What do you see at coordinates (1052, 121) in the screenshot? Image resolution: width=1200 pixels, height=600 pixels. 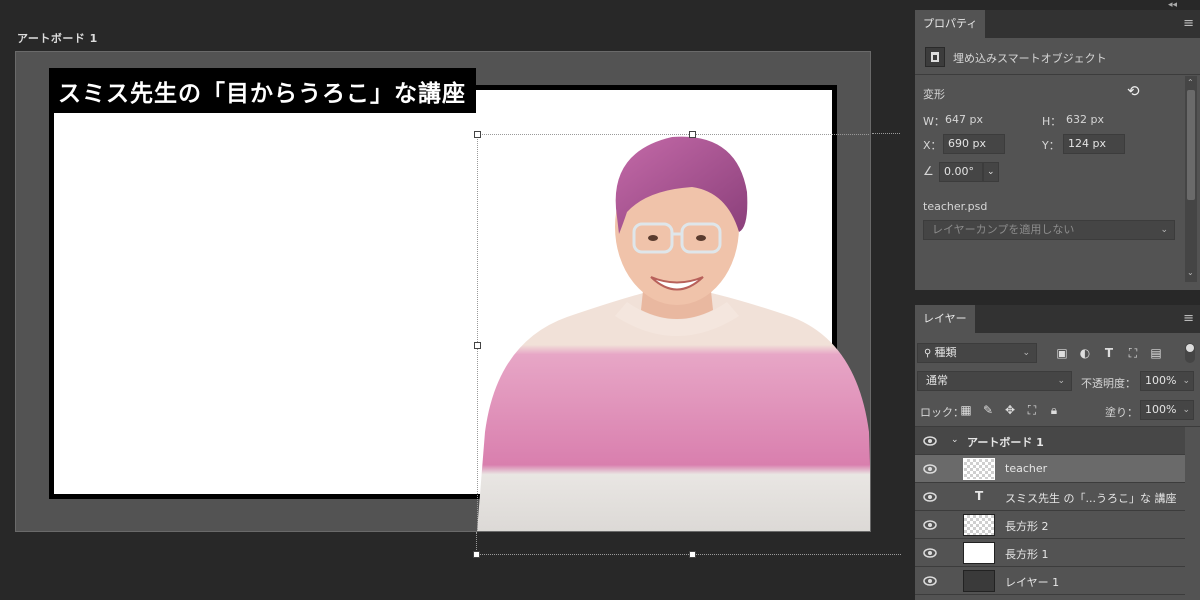 I see `height-label: H：` at bounding box center [1052, 121].